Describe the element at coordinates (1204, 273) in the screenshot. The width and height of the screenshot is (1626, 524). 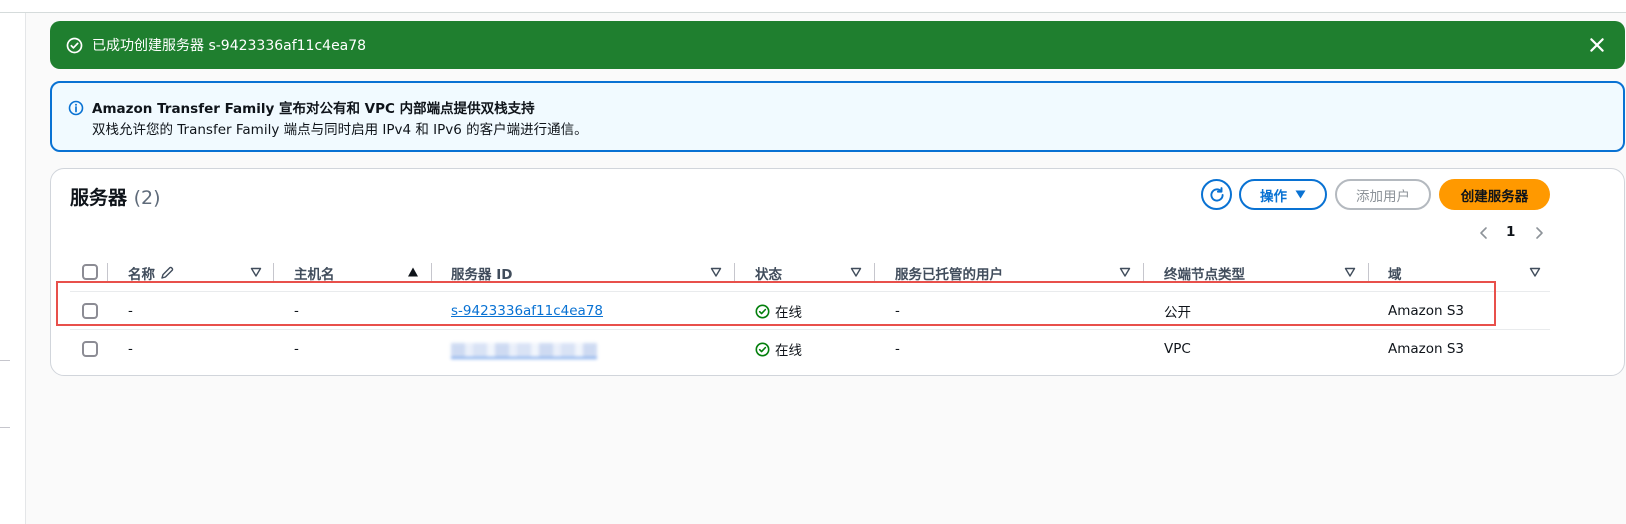
I see `column-header-endpoint-type: 终端节点类型` at that location.